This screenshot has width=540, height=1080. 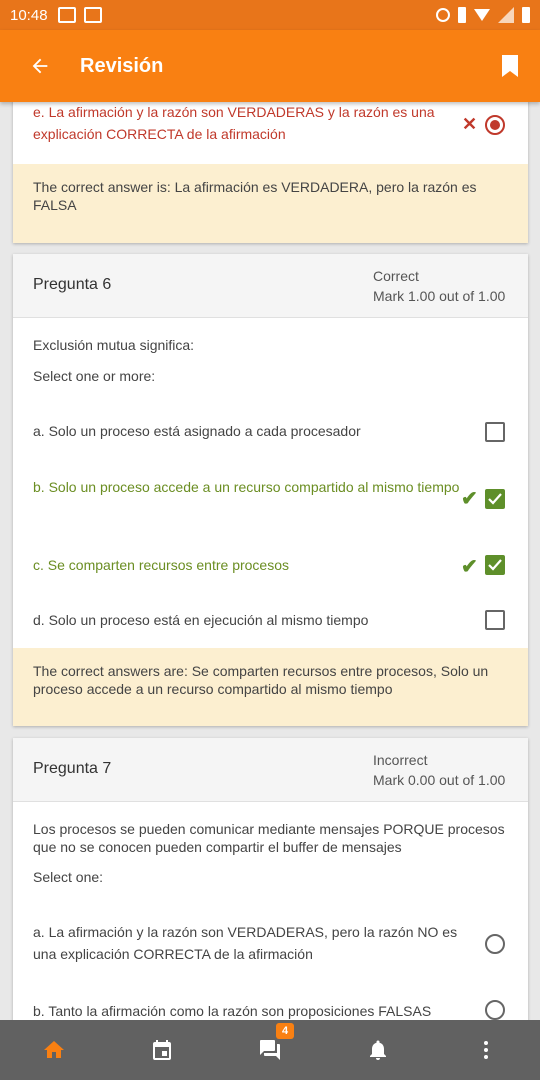 What do you see at coordinates (114, 345) in the screenshot?
I see `question-text: Exclusión mutua significa:` at bounding box center [114, 345].